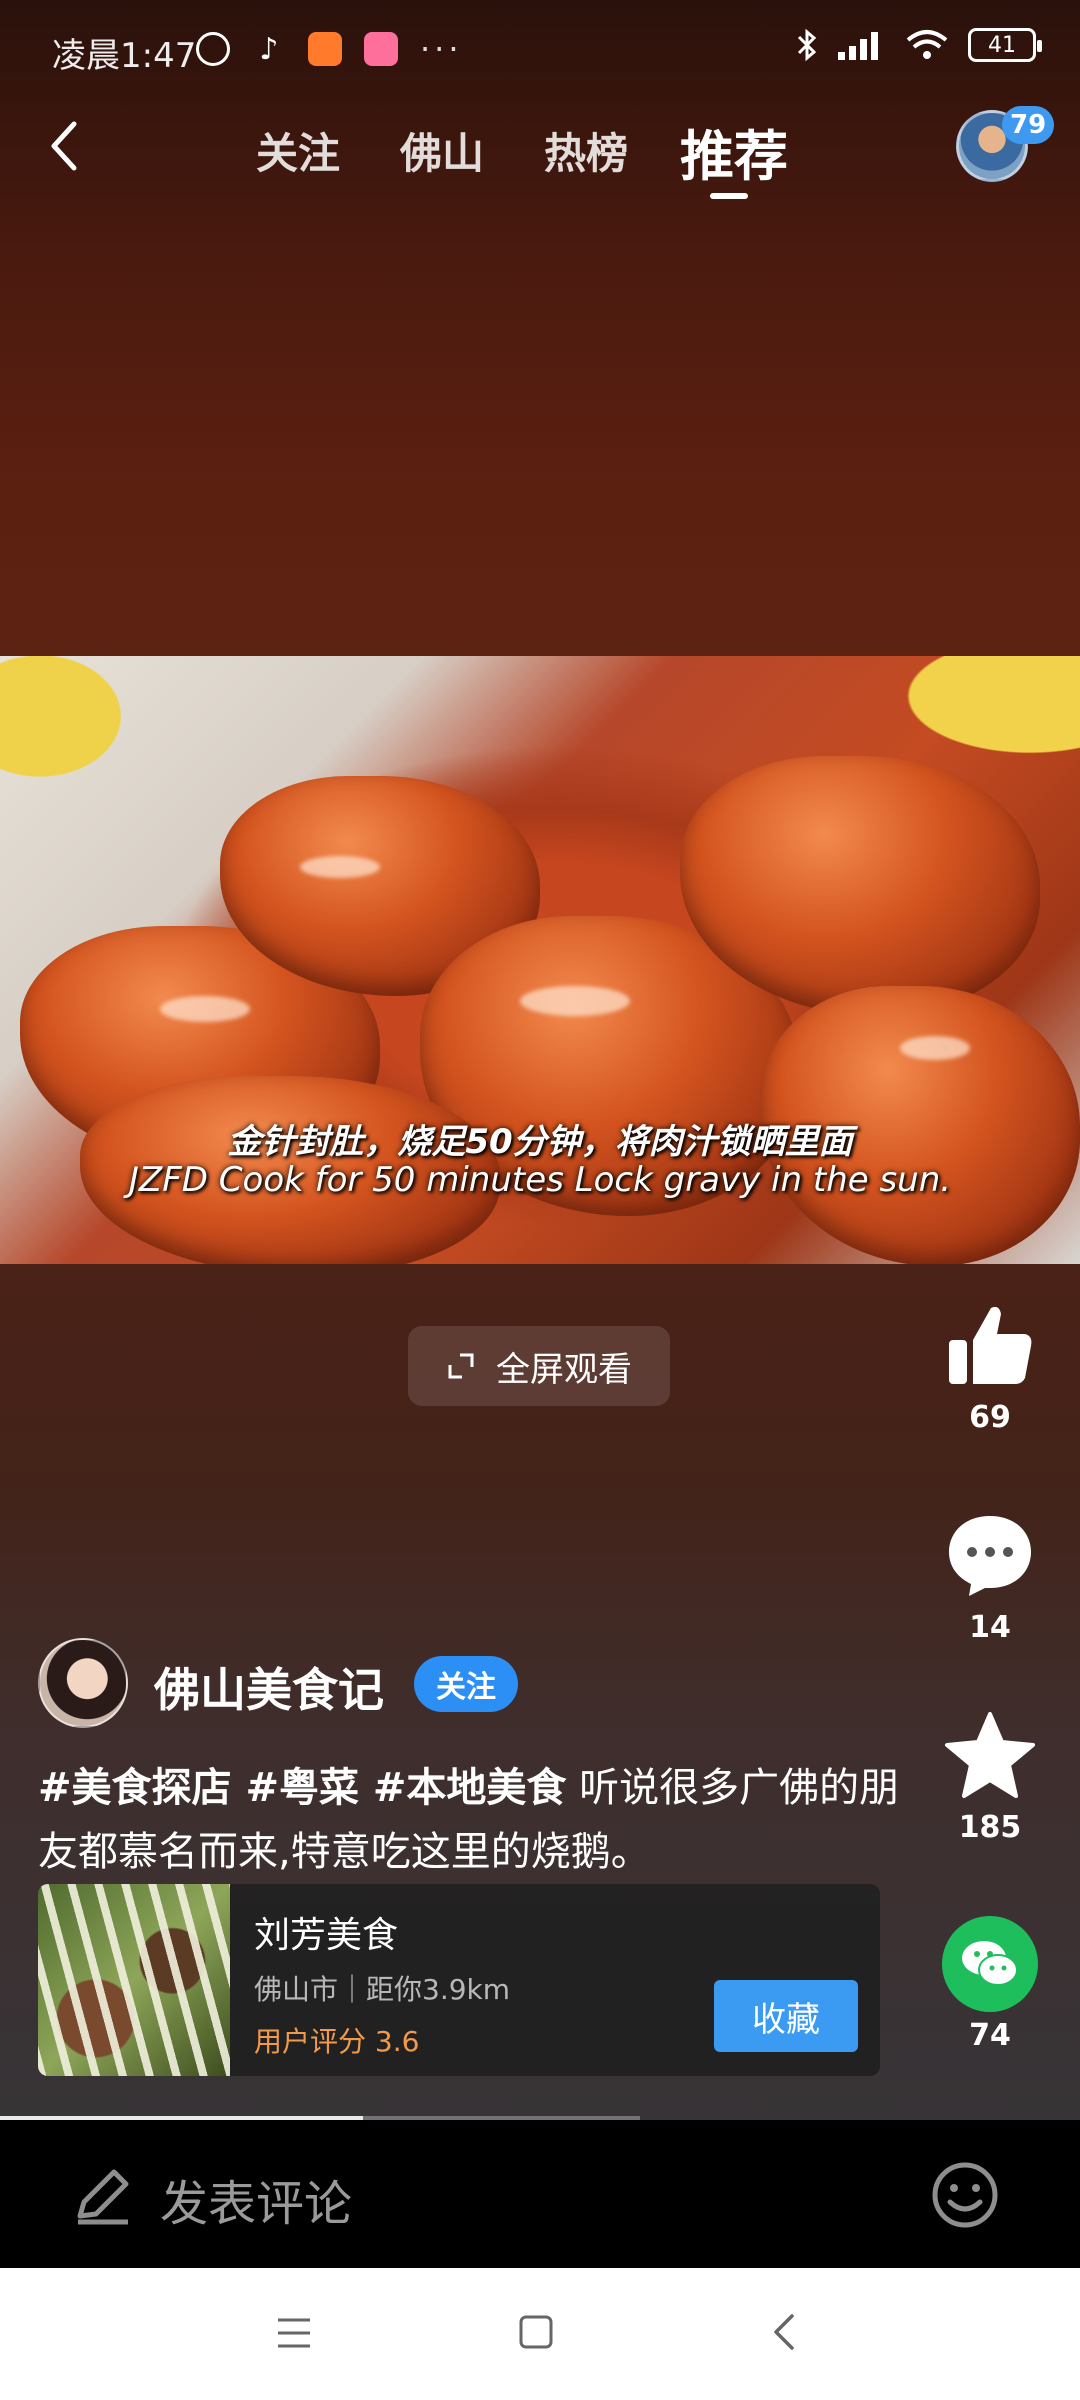 Image resolution: width=1080 pixels, height=2400 pixels. What do you see at coordinates (326, 1935) in the screenshot?
I see `poi-name: 刘芳美食` at bounding box center [326, 1935].